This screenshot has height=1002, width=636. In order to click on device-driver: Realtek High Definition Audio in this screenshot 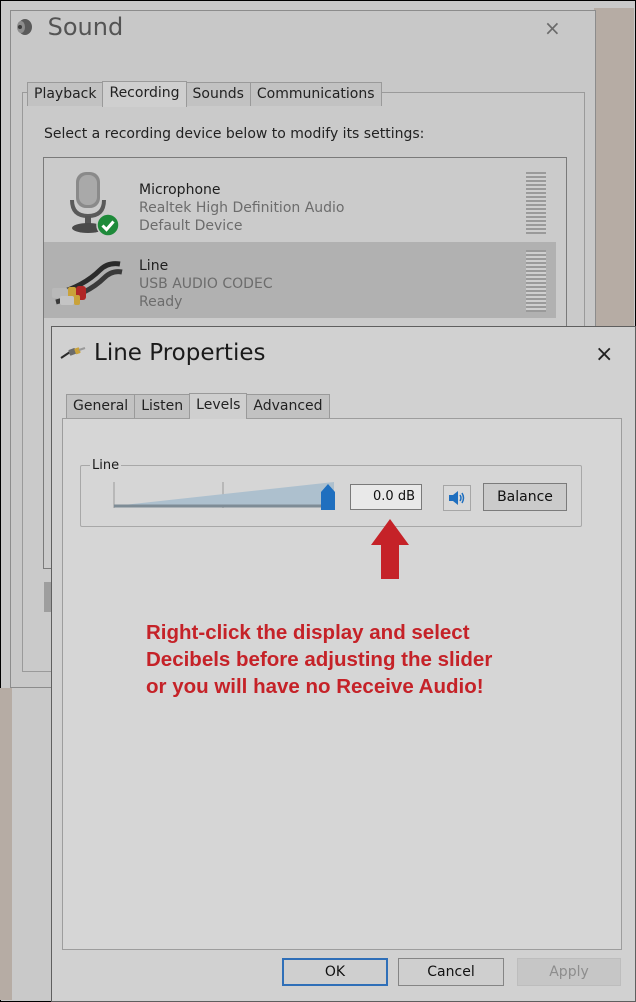, I will do `click(242, 208)`.